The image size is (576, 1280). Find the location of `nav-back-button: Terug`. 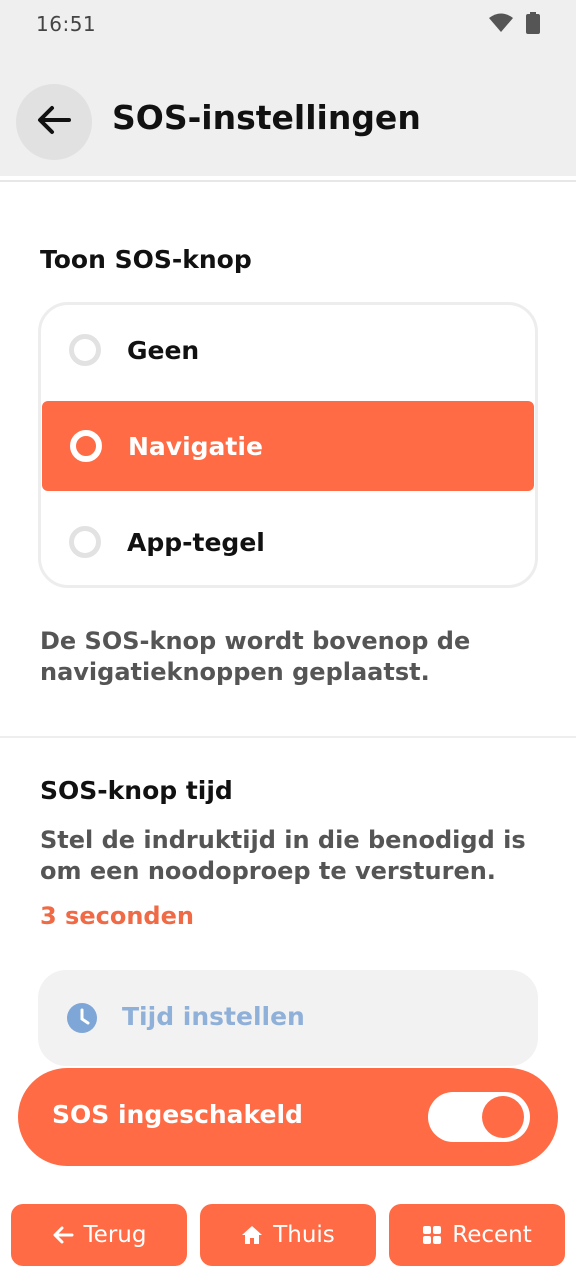

nav-back-button: Terug is located at coordinates (99, 1235).